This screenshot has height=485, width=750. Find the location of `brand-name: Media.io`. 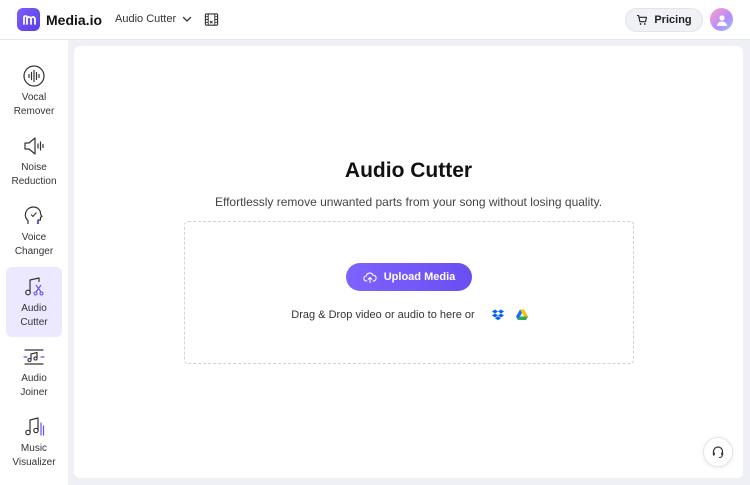

brand-name: Media.io is located at coordinates (74, 20).